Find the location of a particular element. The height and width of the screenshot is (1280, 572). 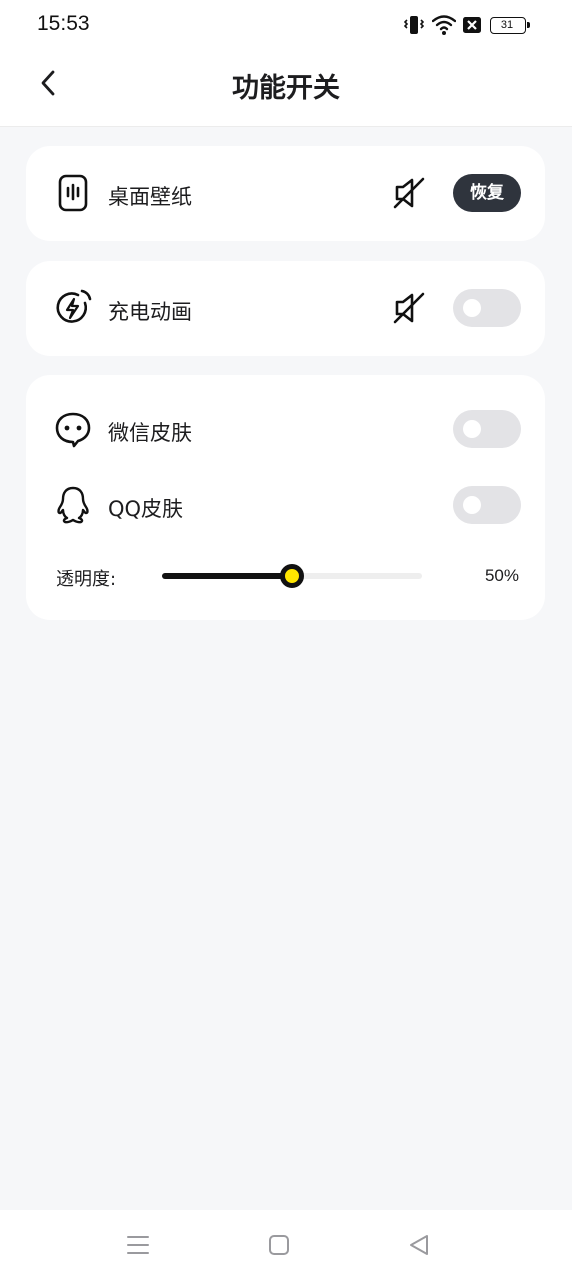

charging-label: 充电动画 is located at coordinates (150, 312).